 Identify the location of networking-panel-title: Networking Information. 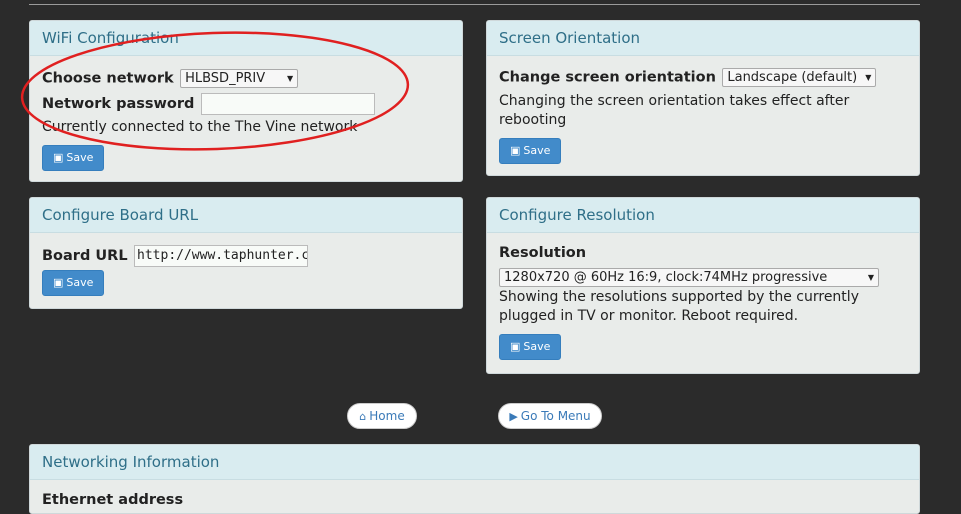
(474, 462).